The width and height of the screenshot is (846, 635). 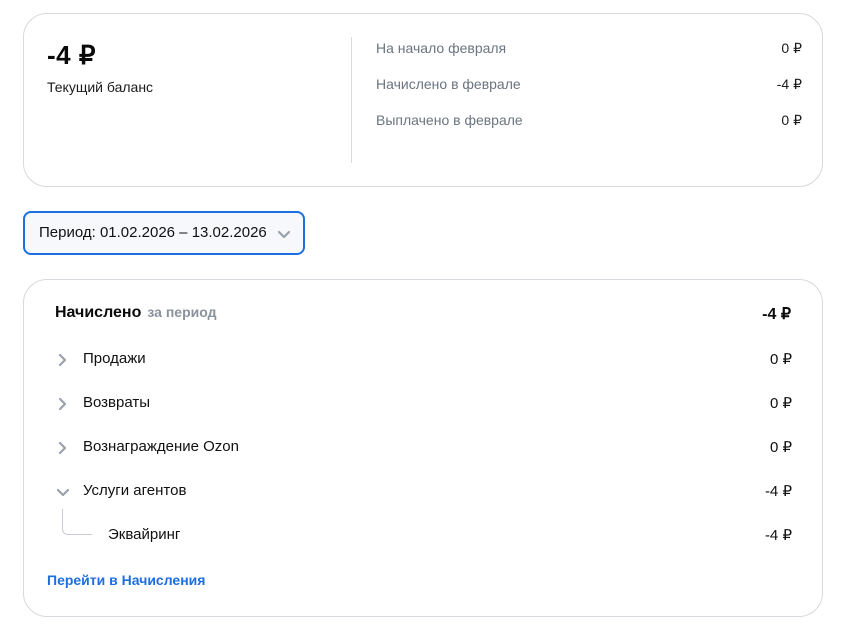 I want to click on accrual-row-ozon-fee: Вознаграждение Ozon 0 ₽, so click(x=423, y=448).